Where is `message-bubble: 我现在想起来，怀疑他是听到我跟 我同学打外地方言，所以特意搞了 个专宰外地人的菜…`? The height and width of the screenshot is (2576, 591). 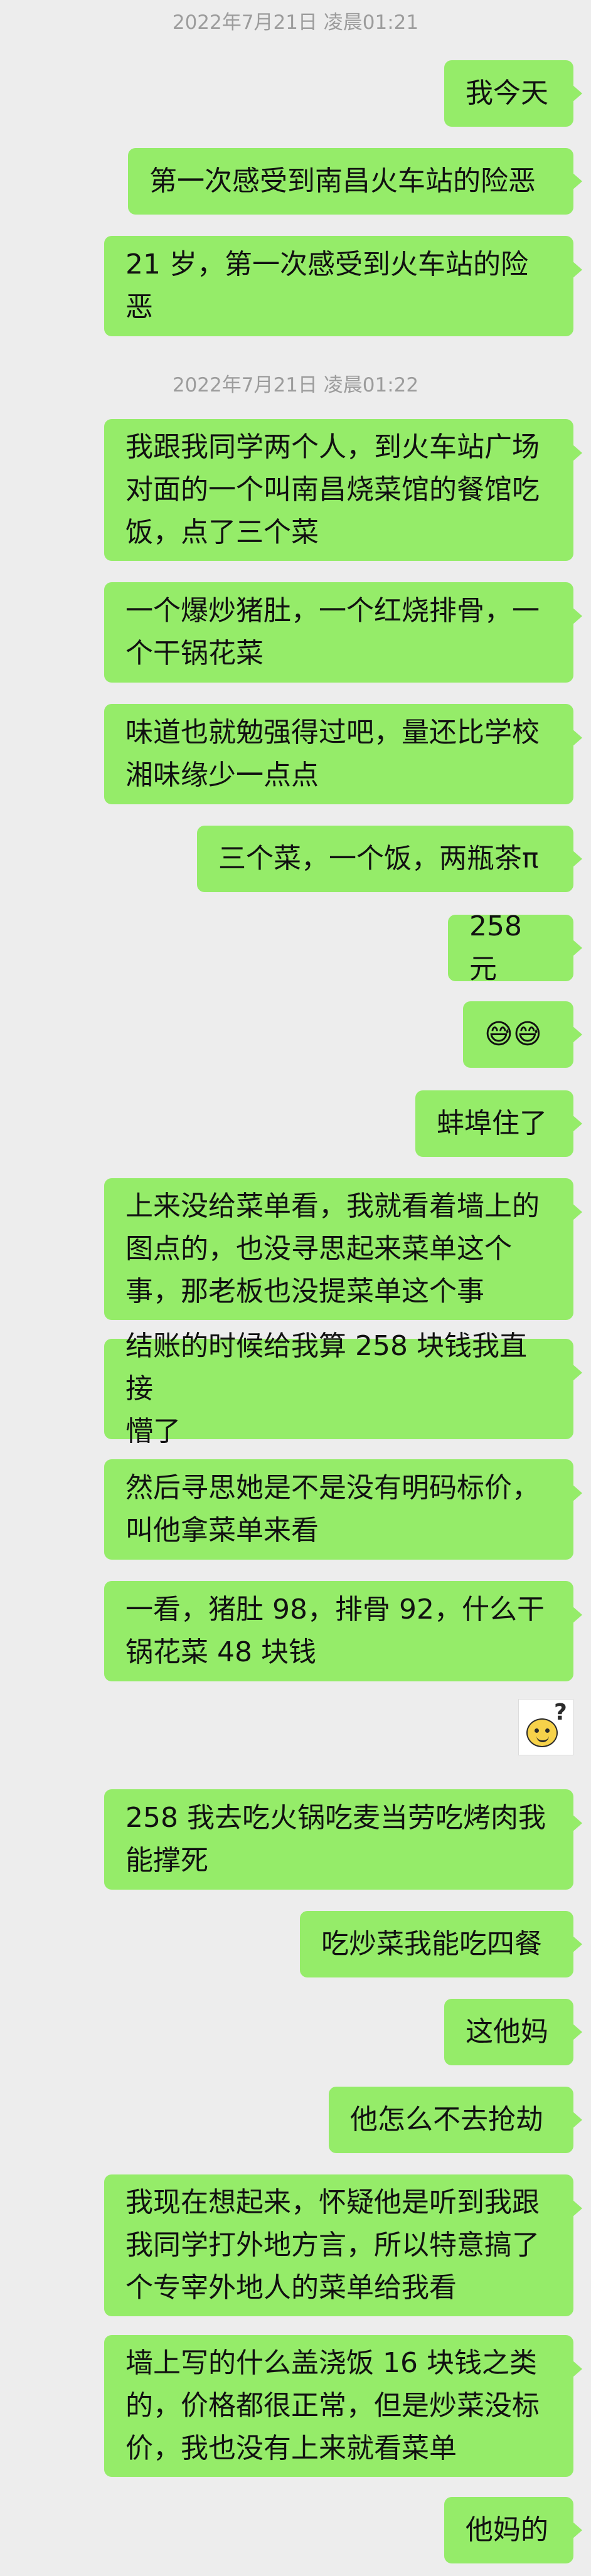
message-bubble: 我现在想起来，怀疑他是听到我跟 我同学打外地方言，所以特意搞了 个专宰外地人的菜… is located at coordinates (343, 2245).